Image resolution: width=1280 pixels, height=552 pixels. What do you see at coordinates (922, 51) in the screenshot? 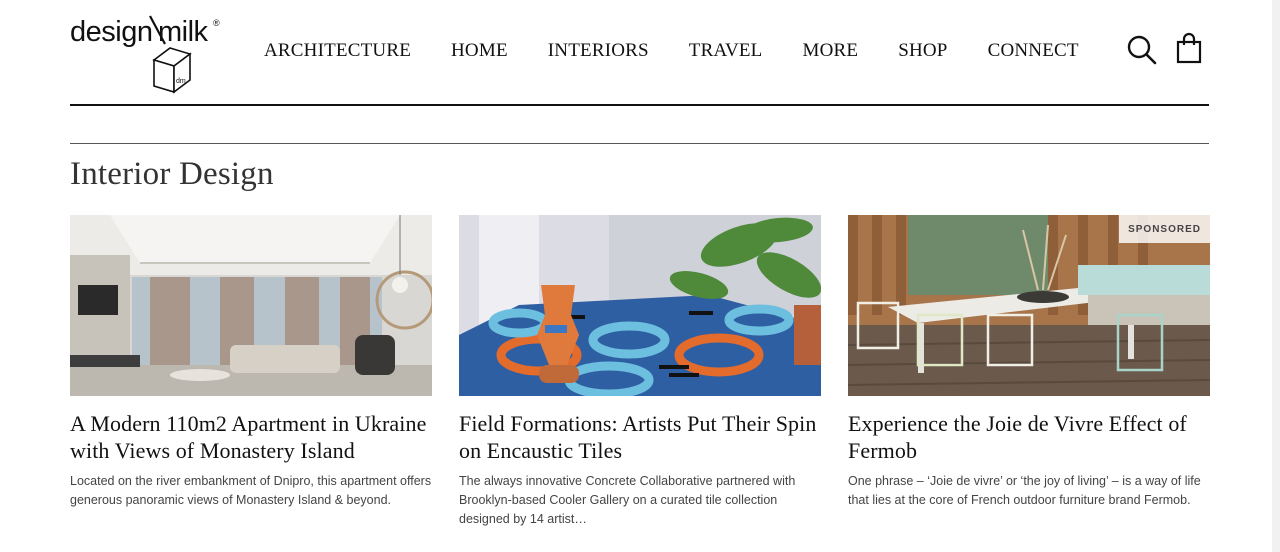
I see `nav-item-shop: SHOP` at bounding box center [922, 51].